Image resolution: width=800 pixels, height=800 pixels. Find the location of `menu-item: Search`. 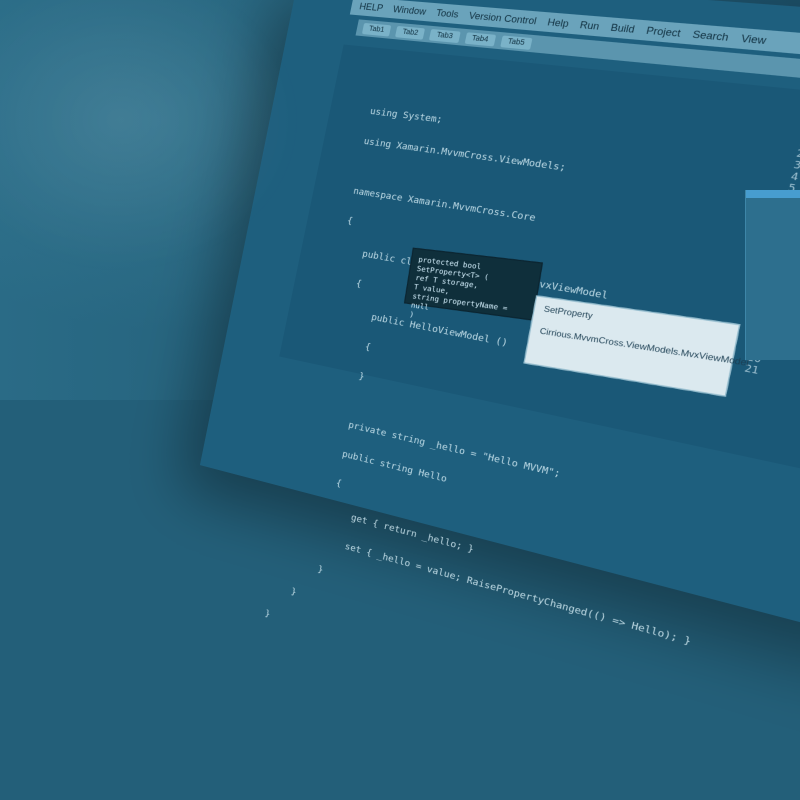

menu-item: Search is located at coordinates (711, 36).